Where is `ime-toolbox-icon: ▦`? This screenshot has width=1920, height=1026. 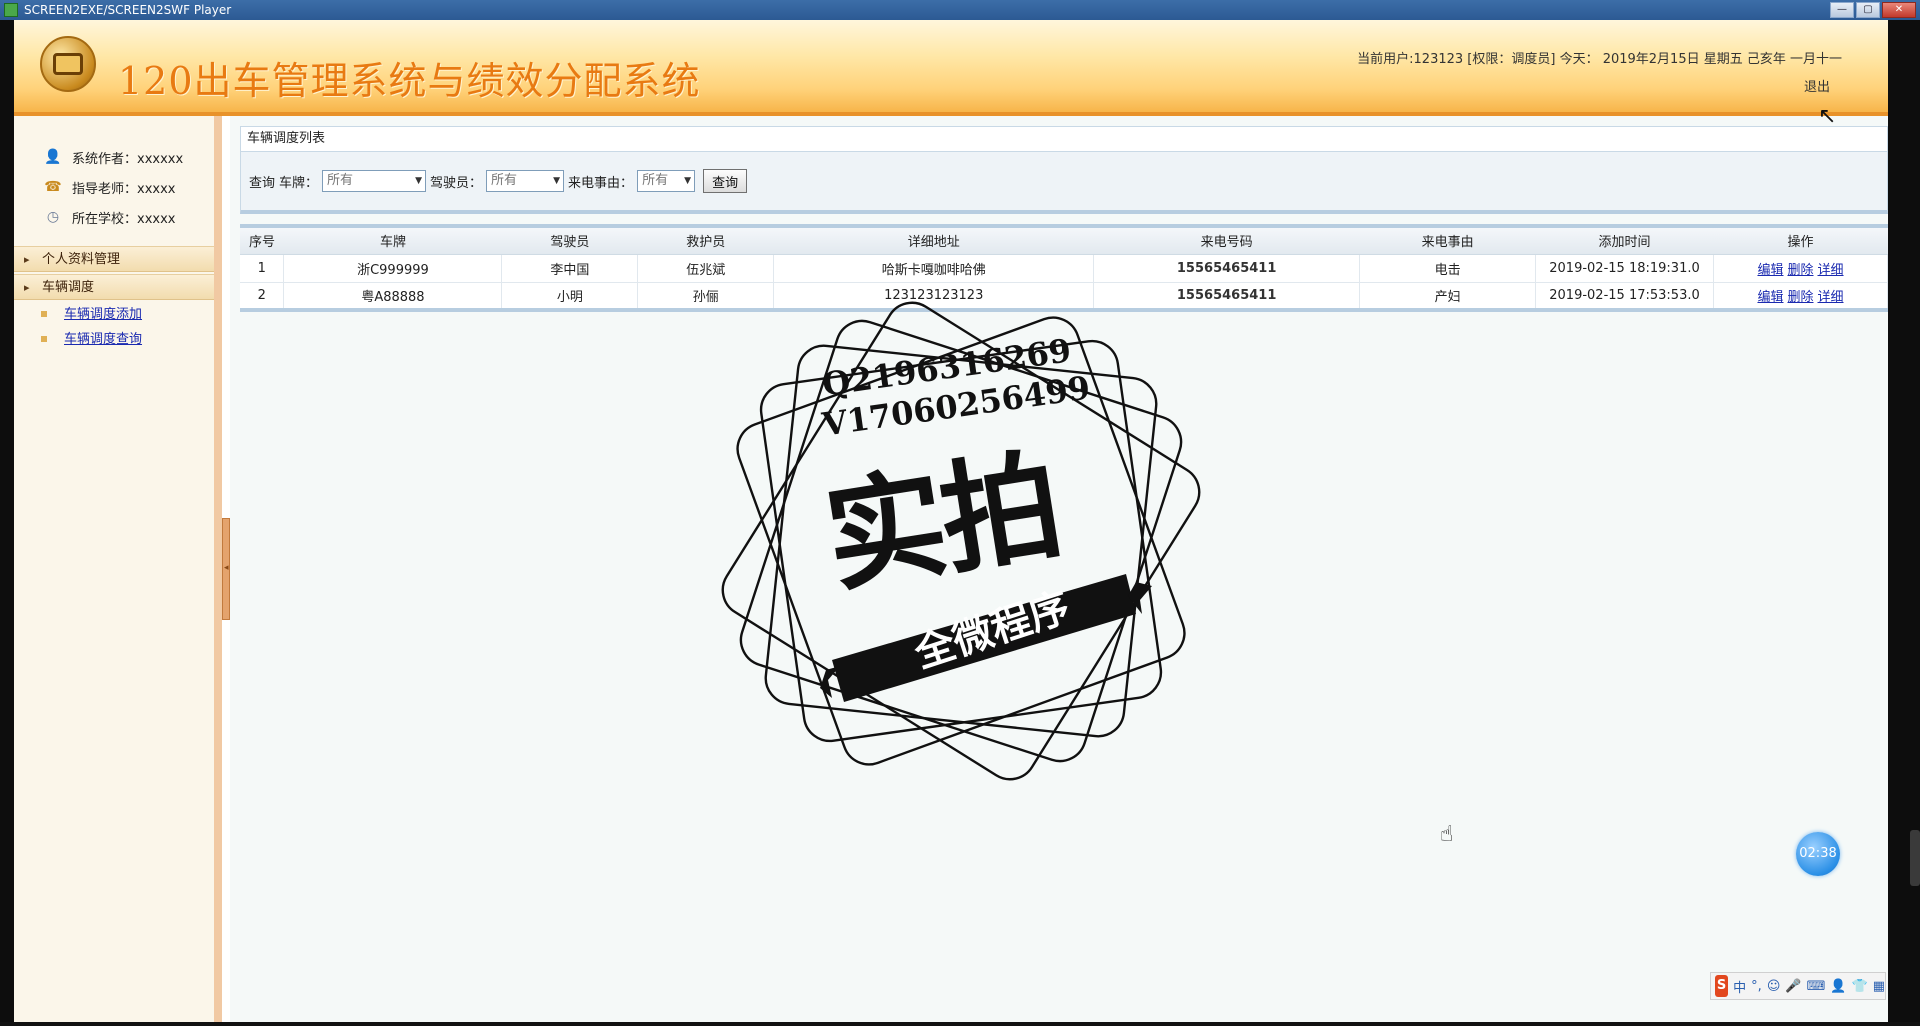 ime-toolbox-icon: ▦ is located at coordinates (1879, 986).